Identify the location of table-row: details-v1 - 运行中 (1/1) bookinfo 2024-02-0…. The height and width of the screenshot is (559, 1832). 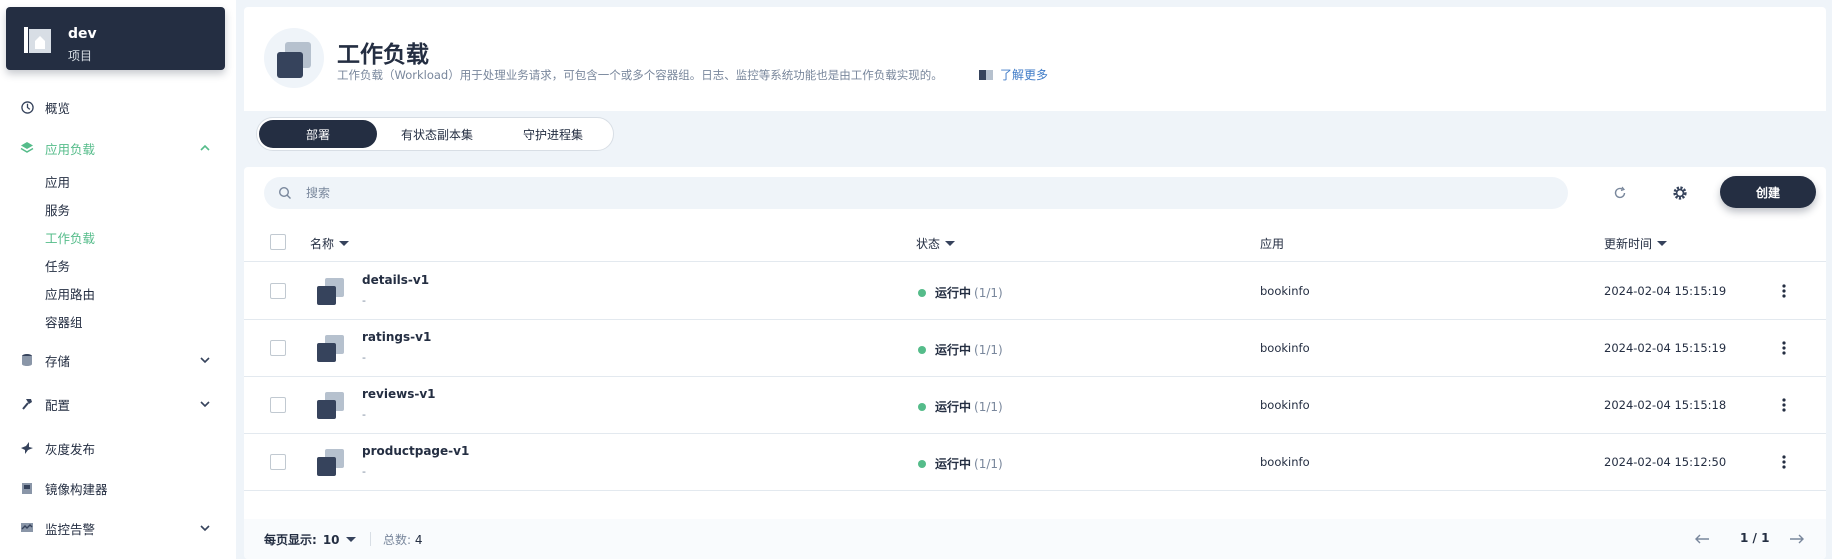
(1035, 291).